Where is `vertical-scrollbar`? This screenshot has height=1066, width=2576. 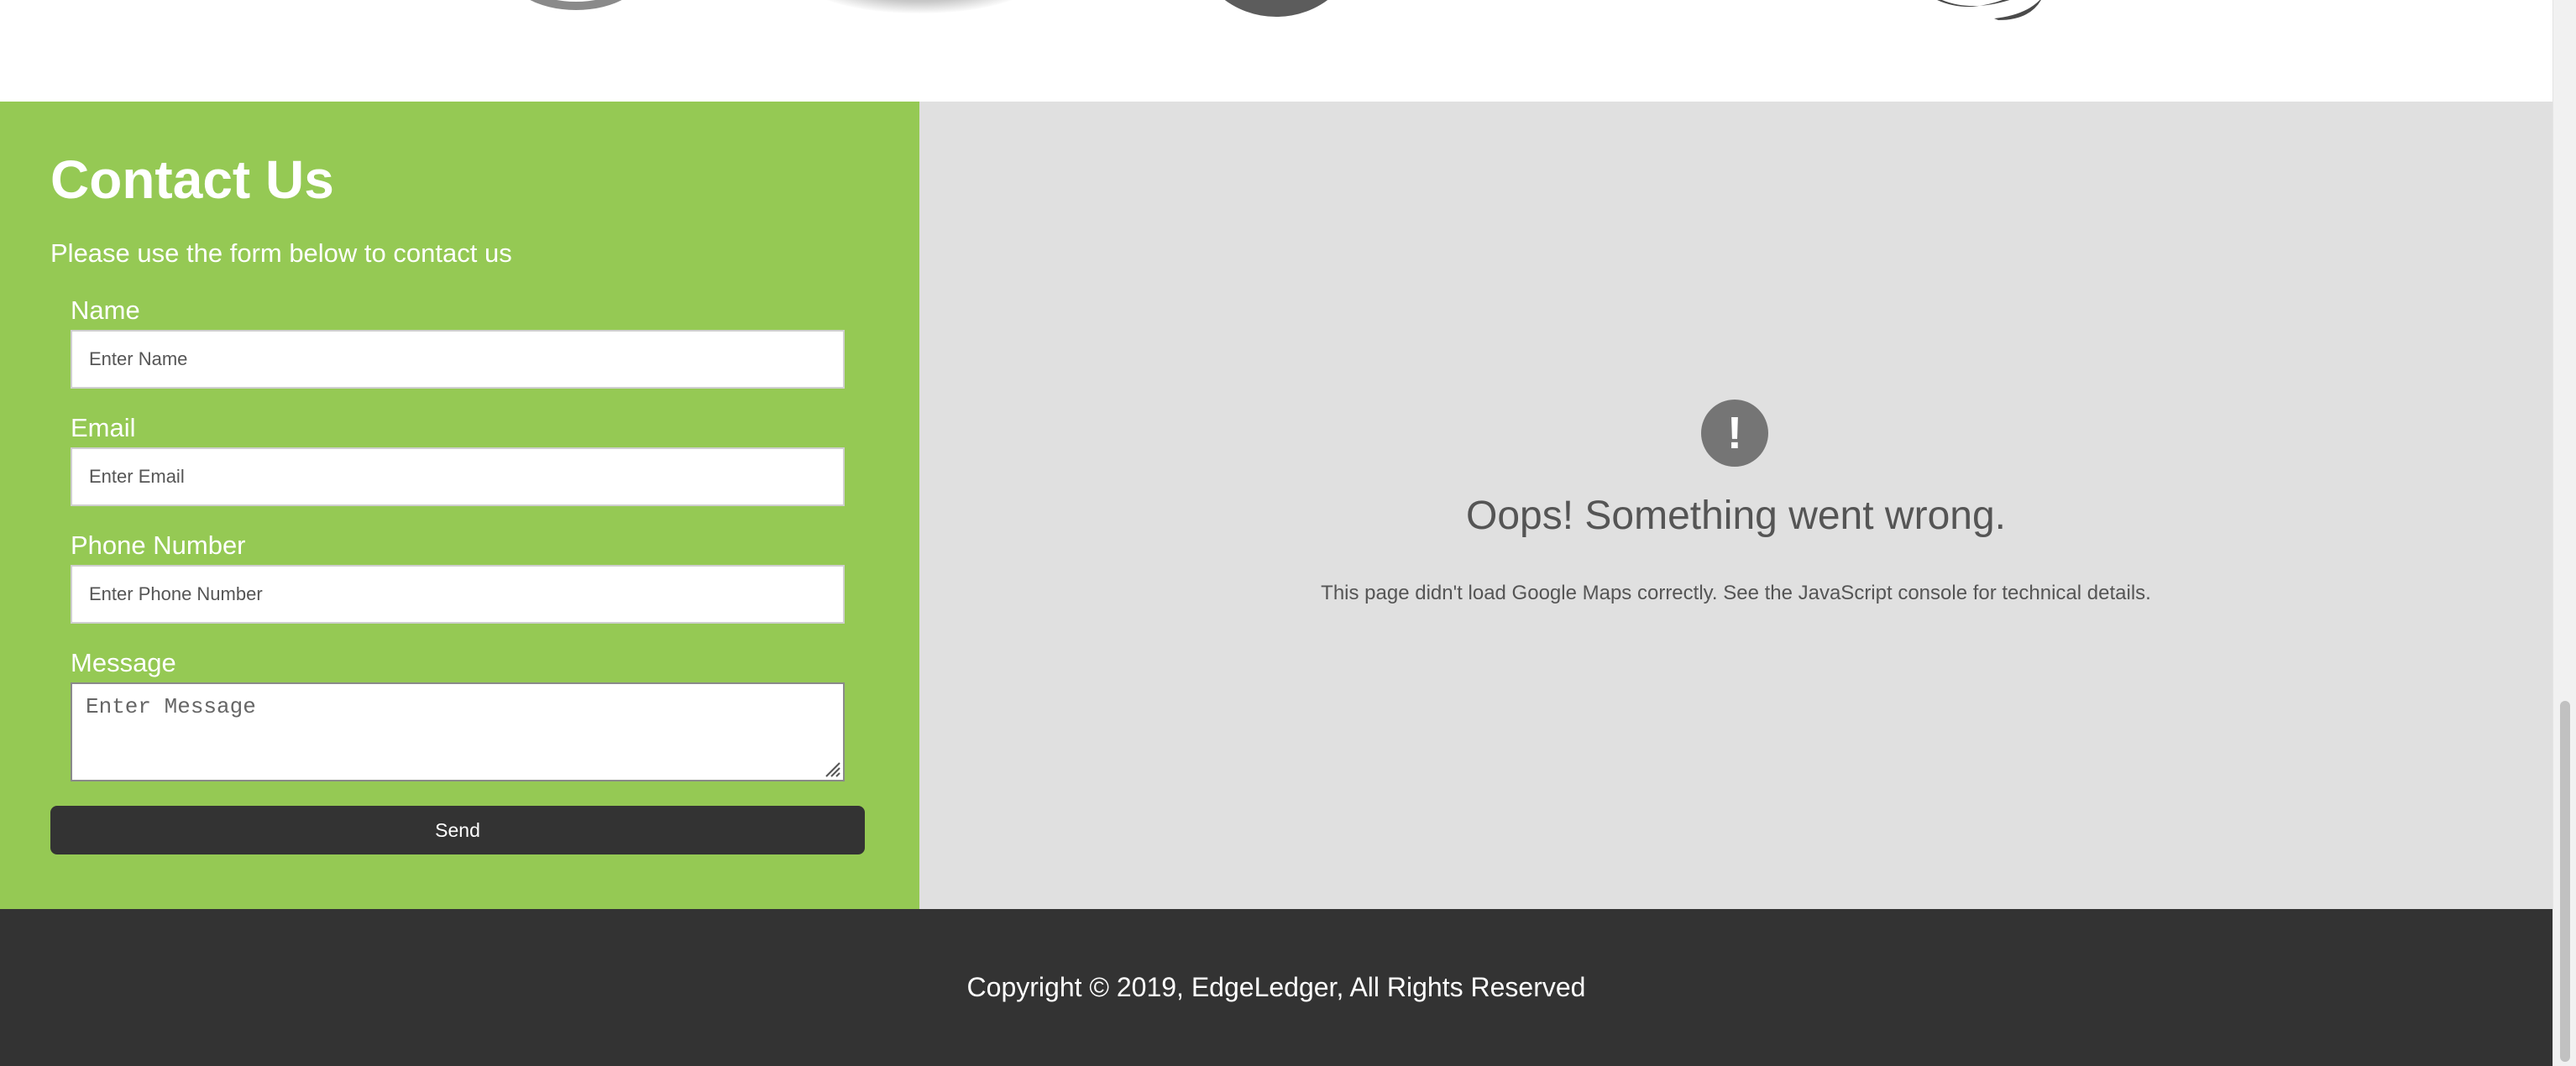 vertical-scrollbar is located at coordinates (2564, 533).